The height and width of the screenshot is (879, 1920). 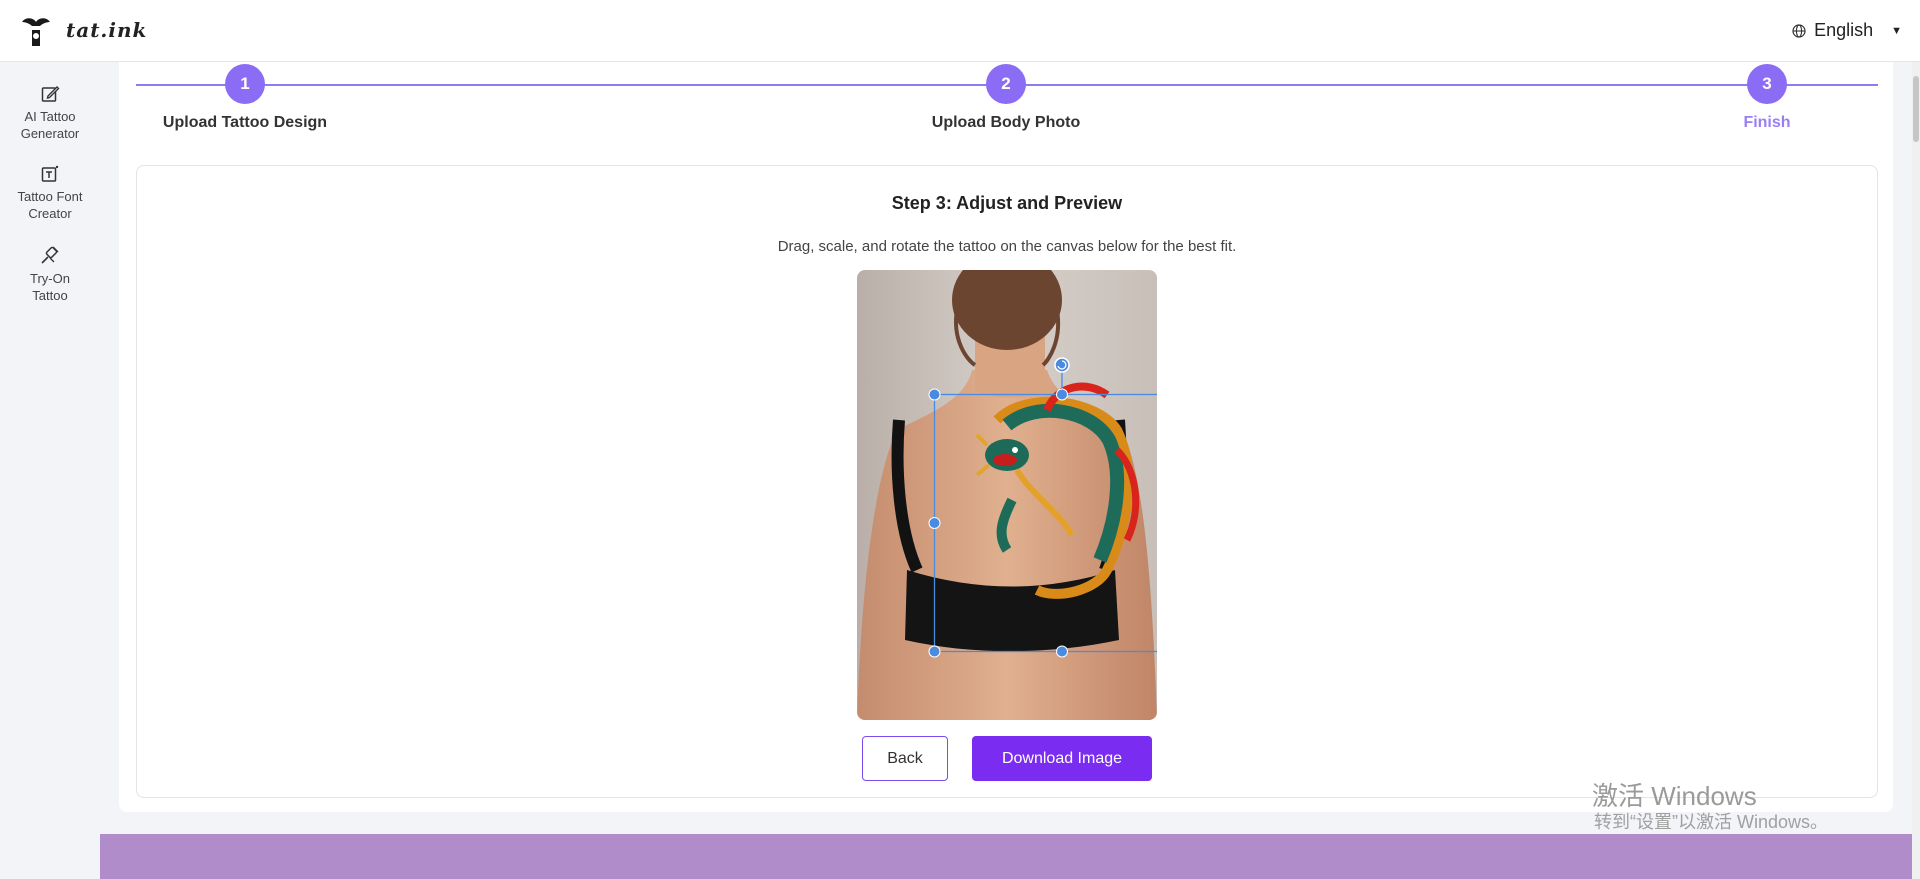 I want to click on sidebar-item-tattoo-font-creator: Tattoo Font Creator, so click(x=50, y=193).